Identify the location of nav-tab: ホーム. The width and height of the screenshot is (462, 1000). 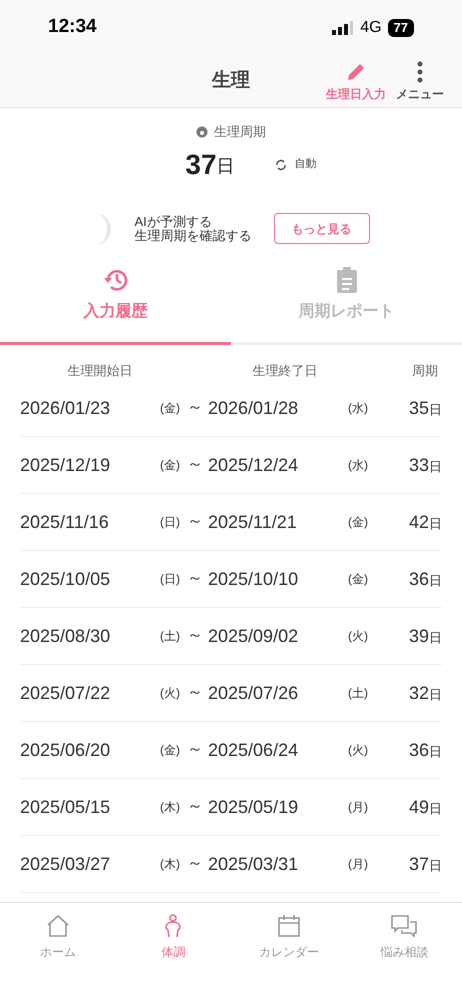
(58, 939).